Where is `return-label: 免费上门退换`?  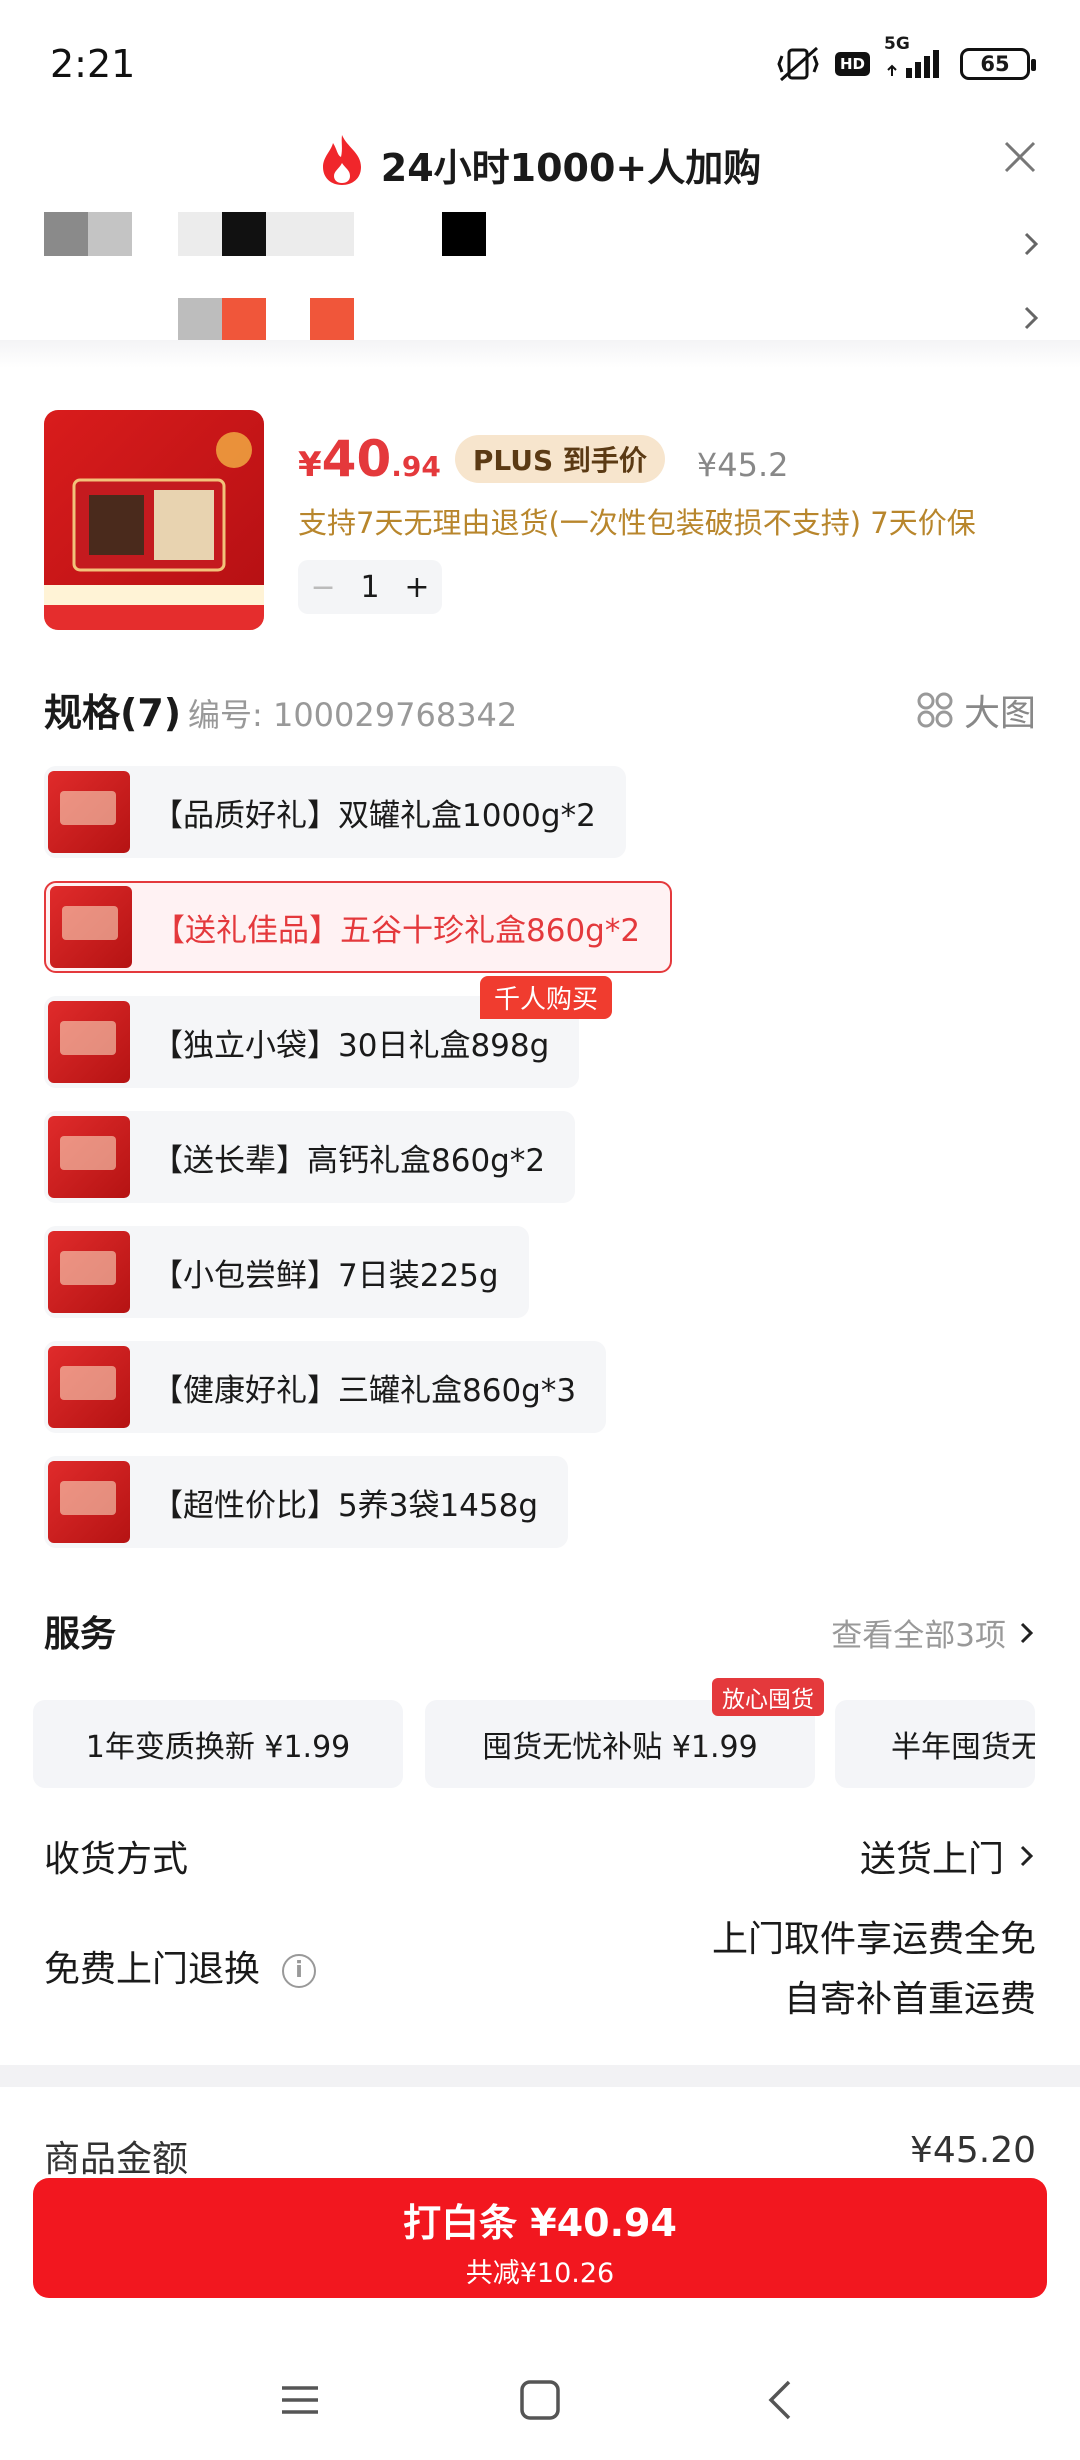 return-label: 免费上门退换 is located at coordinates (152, 1969).